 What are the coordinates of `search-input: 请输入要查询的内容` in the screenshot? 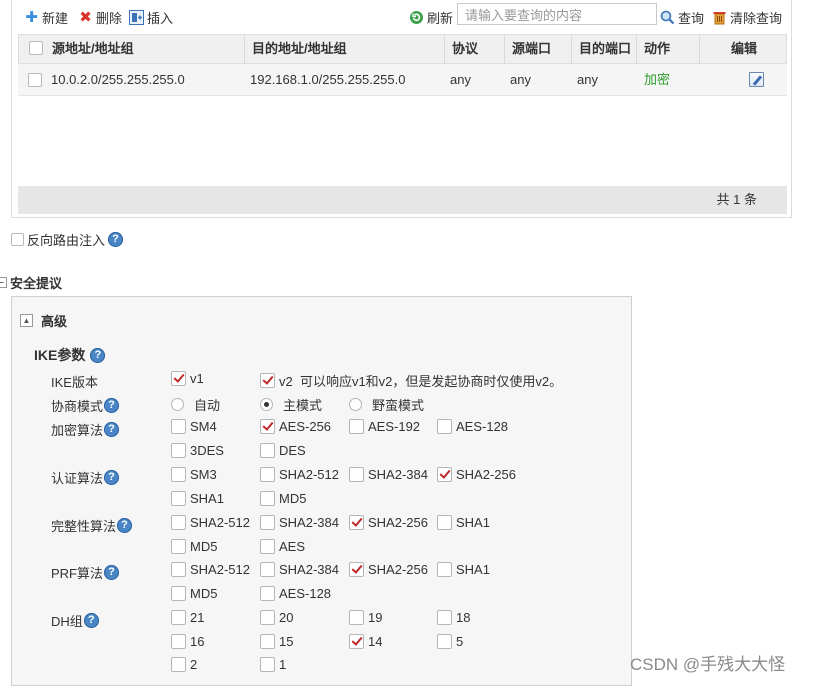 It's located at (557, 14).